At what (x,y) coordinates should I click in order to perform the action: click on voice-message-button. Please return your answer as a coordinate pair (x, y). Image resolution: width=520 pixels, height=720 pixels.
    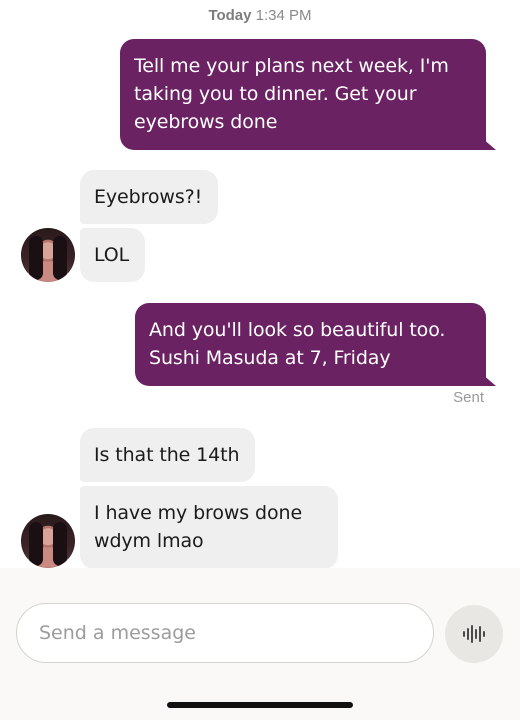
    Looking at the image, I should click on (474, 634).